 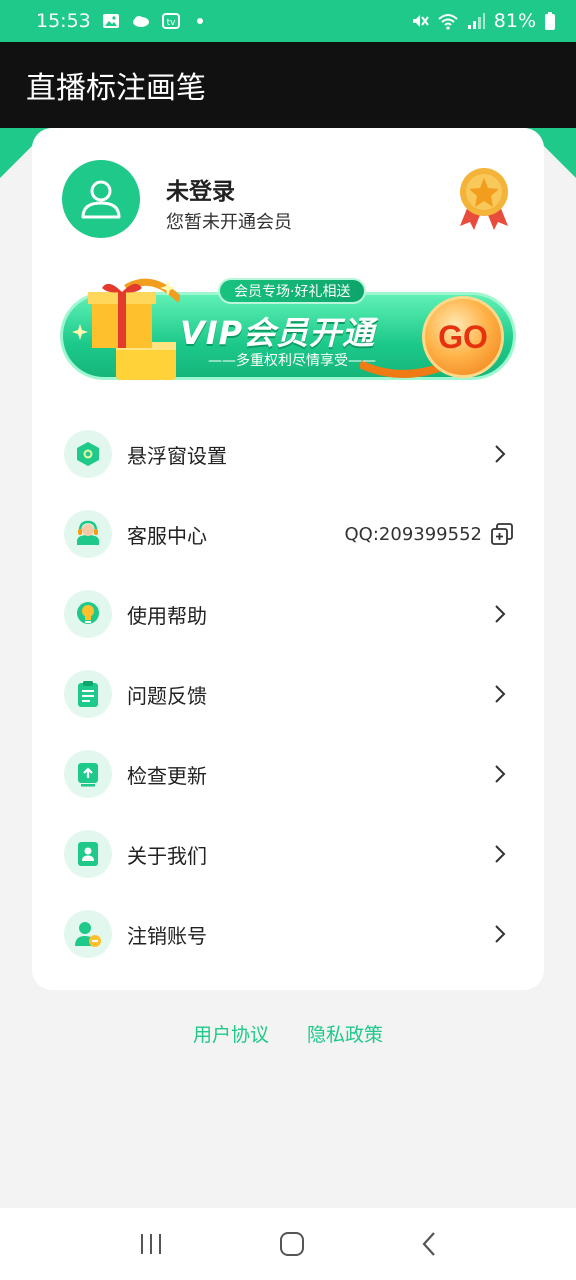 I want to click on tv-icon: tv, so click(x=170, y=21).